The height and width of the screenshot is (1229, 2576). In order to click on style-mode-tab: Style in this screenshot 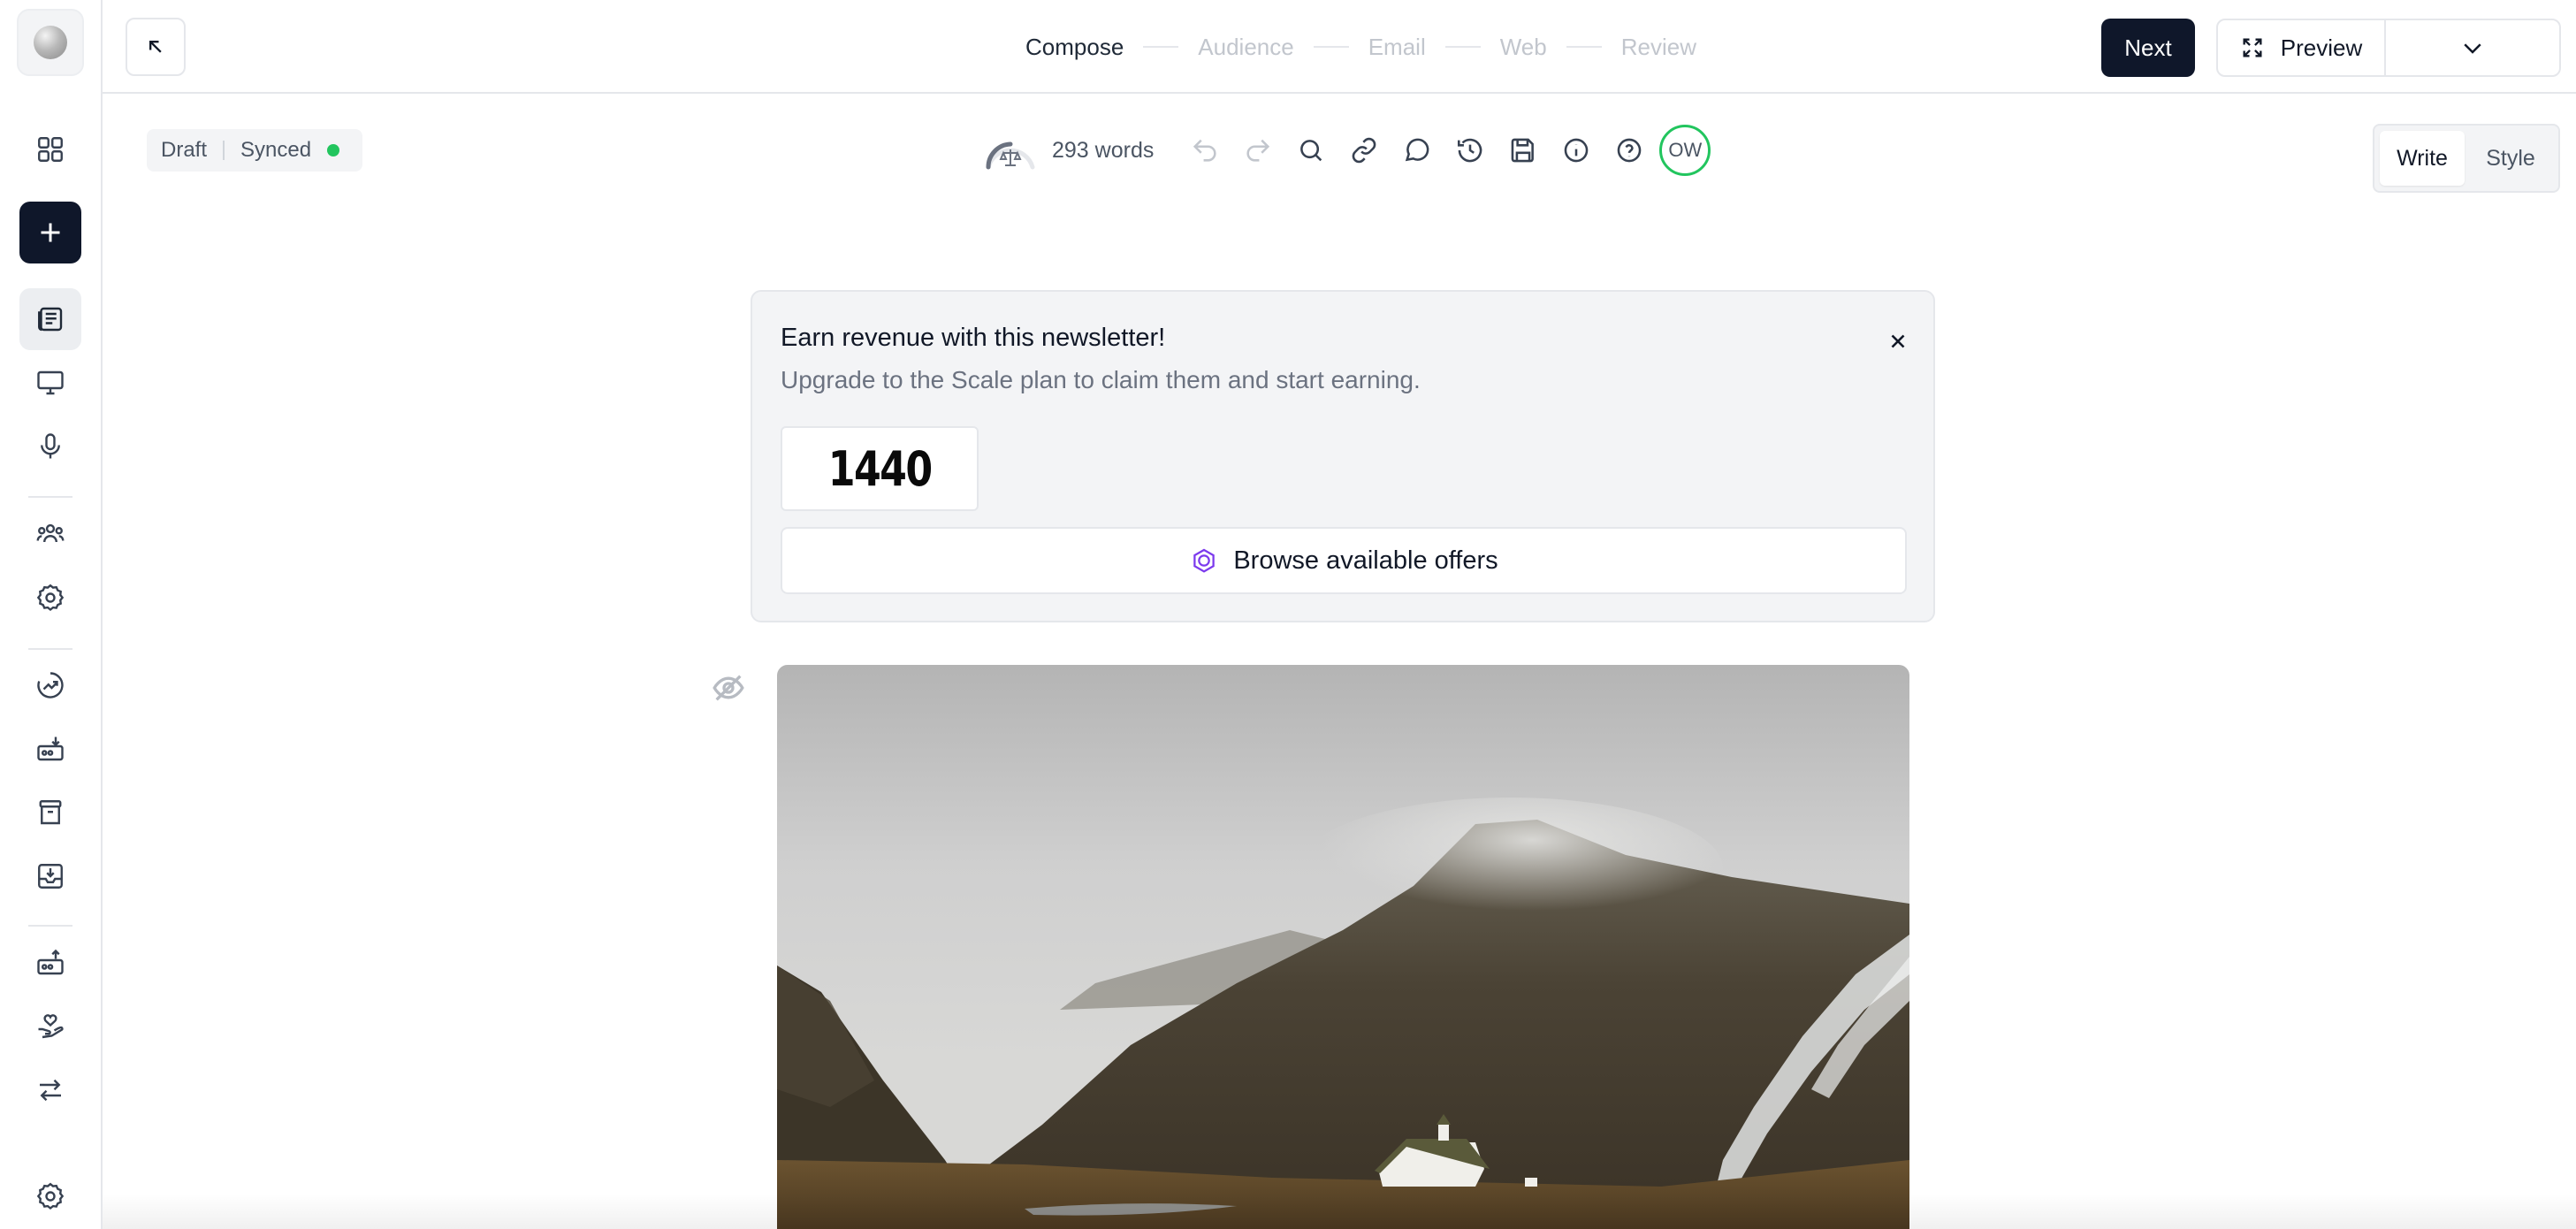, I will do `click(2510, 158)`.